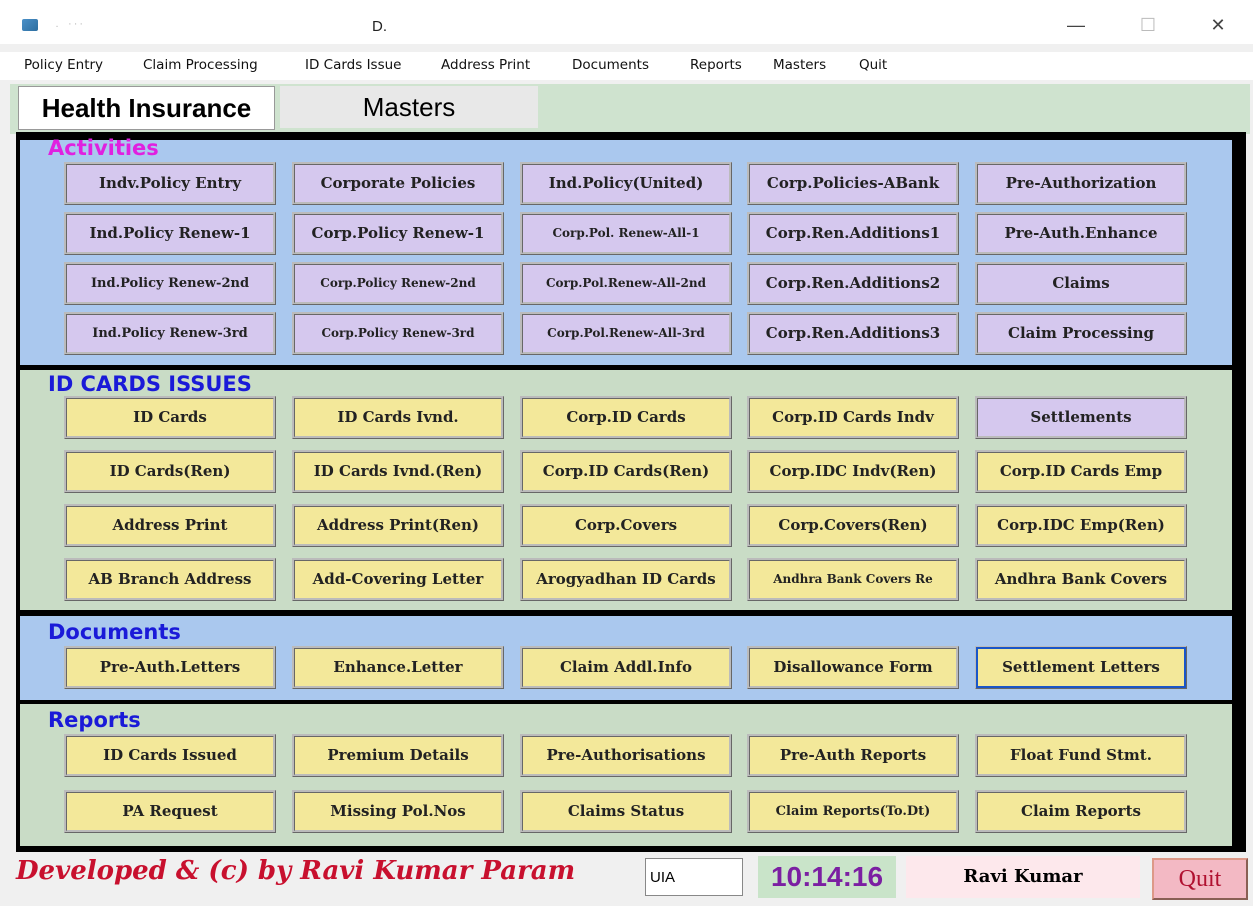 The width and height of the screenshot is (1253, 906). Describe the element at coordinates (853, 417) in the screenshot. I see `id-cards-button-corp-id-cards-indv: Corp.ID Cards Indv` at that location.